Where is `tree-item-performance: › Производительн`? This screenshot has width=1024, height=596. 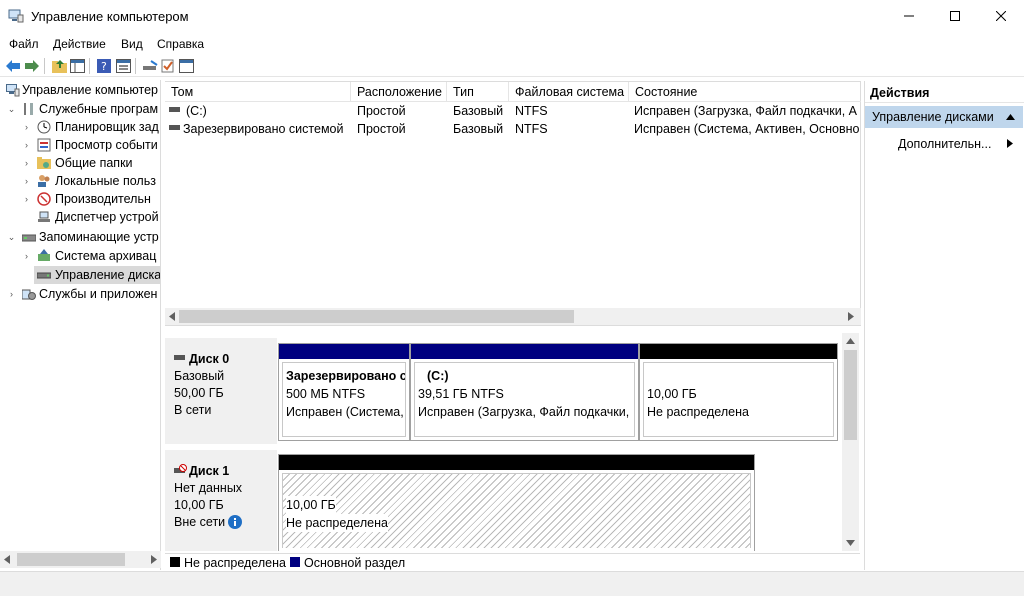
tree-item-performance: › Производительн is located at coordinates (80, 199).